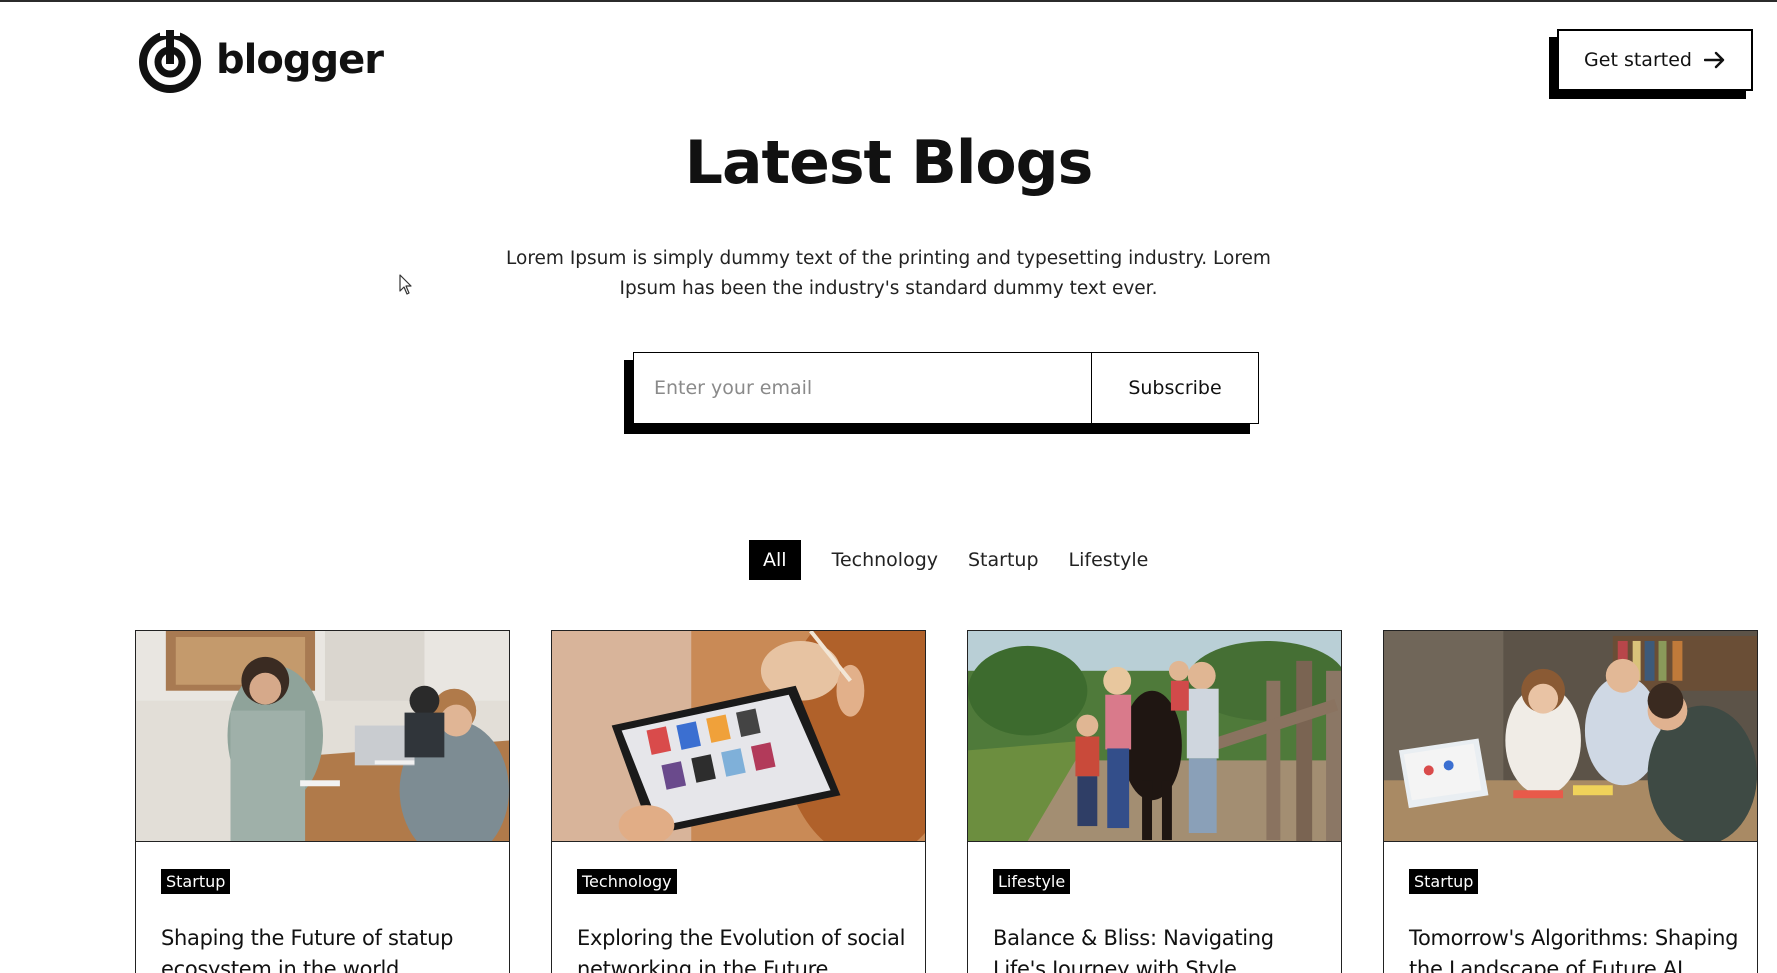 This screenshot has width=1777, height=973. What do you see at coordinates (1032, 882) in the screenshot?
I see `blog-card-tag: Lifestyle` at bounding box center [1032, 882].